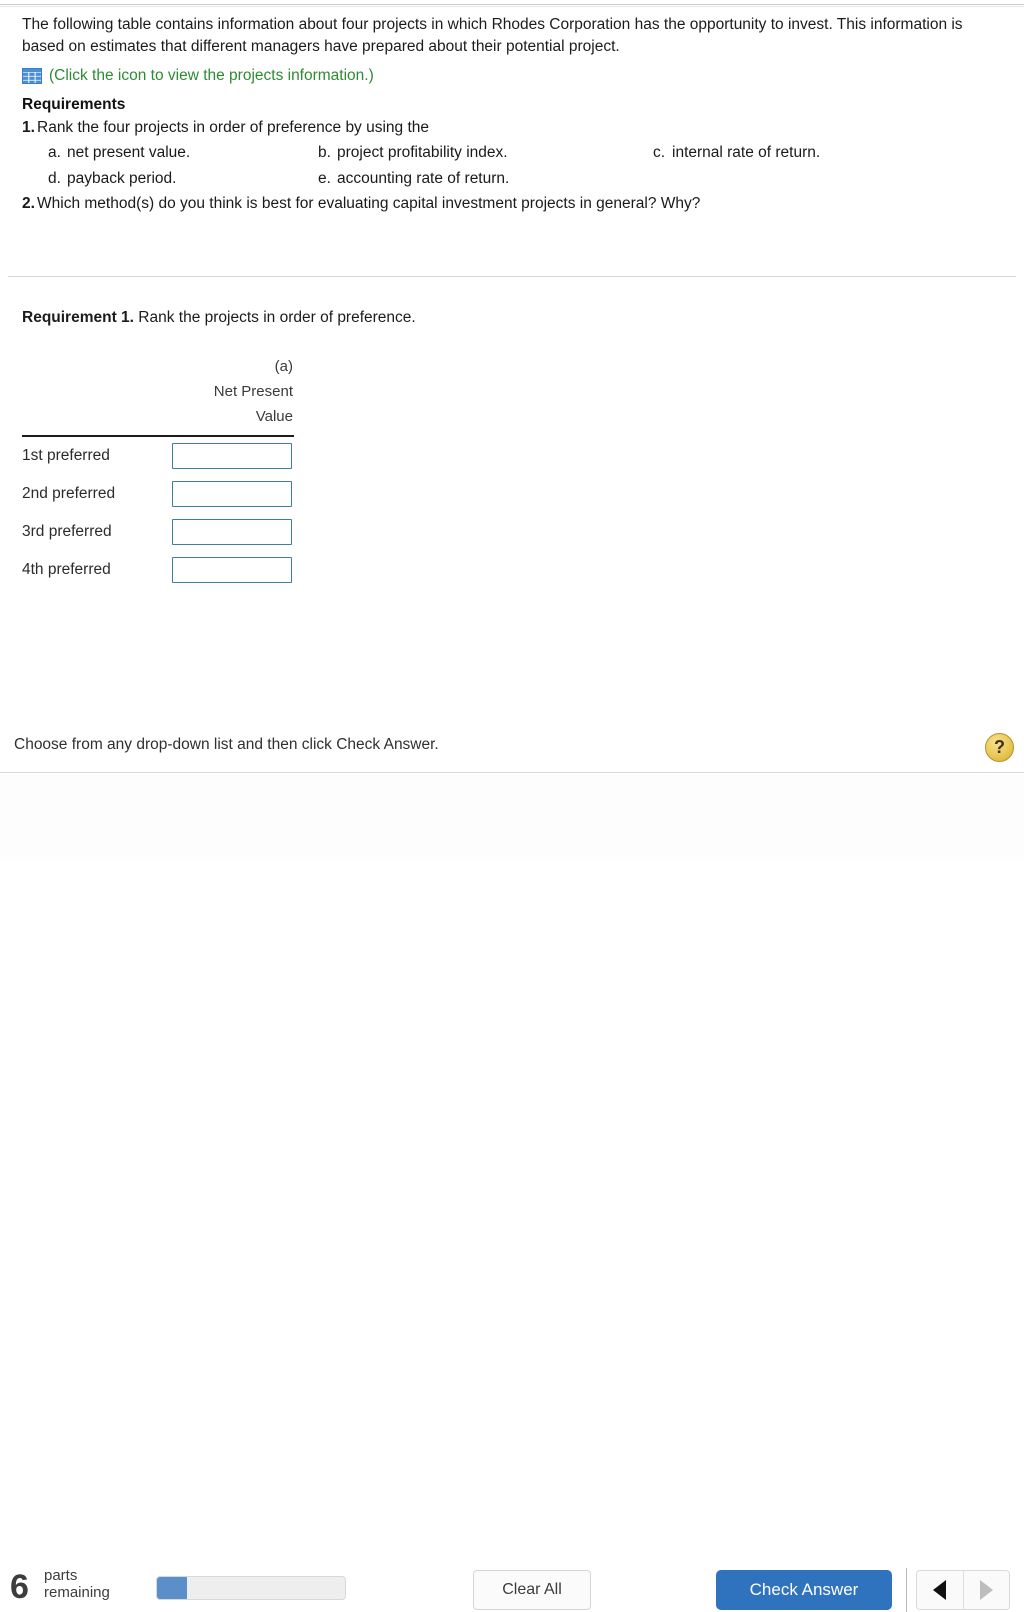 The width and height of the screenshot is (1024, 1612). What do you see at coordinates (232, 456) in the screenshot?
I see `answer-input-1st` at bounding box center [232, 456].